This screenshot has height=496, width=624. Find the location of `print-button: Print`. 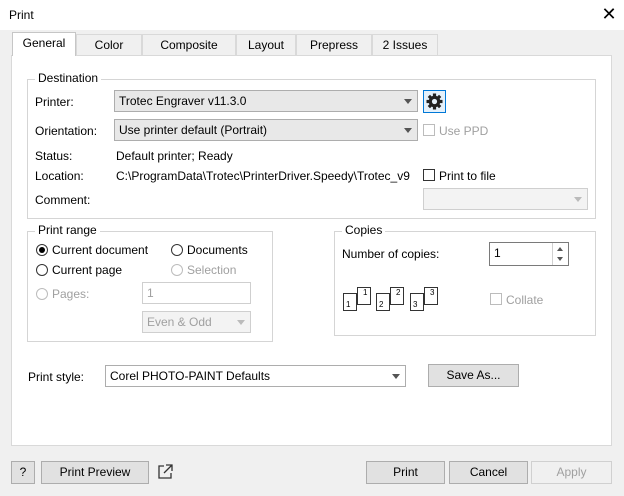

print-button: Print is located at coordinates (405, 472).